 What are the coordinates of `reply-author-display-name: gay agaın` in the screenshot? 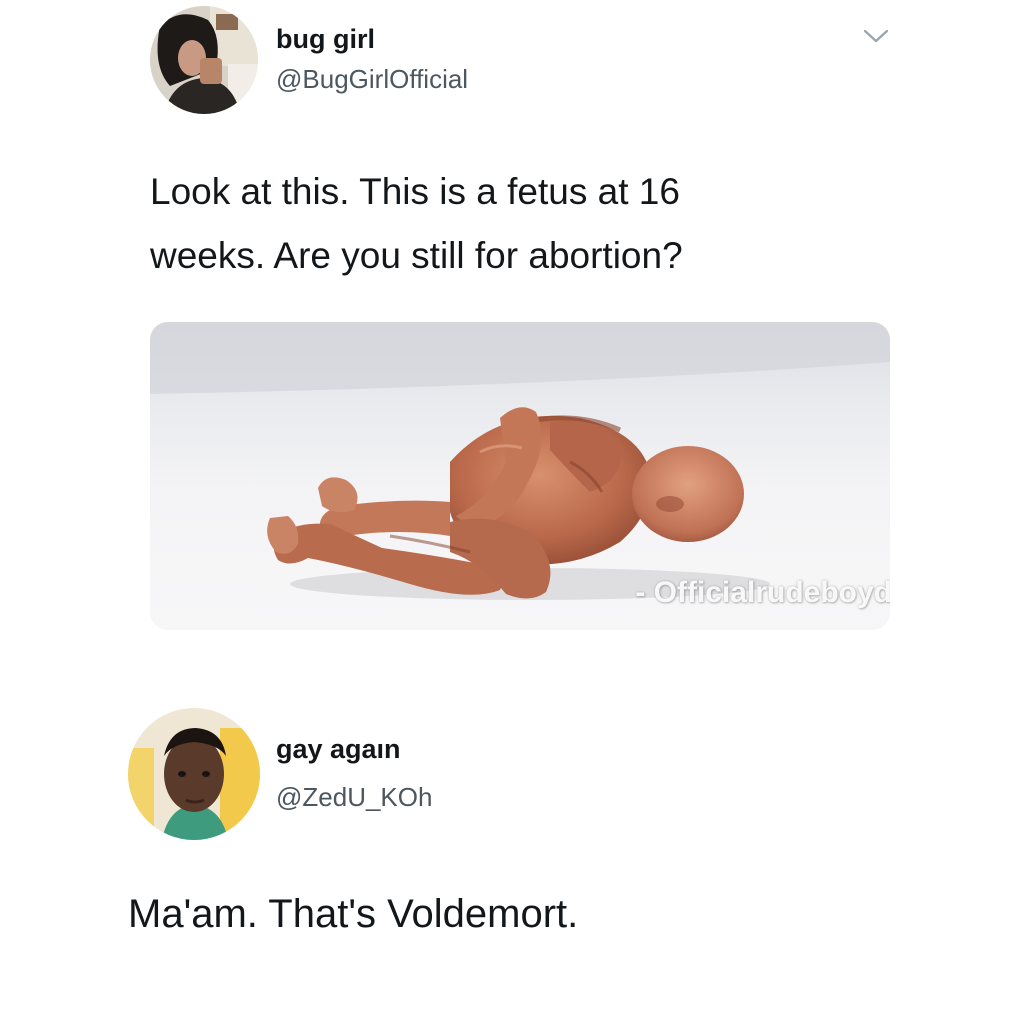 It's located at (338, 749).